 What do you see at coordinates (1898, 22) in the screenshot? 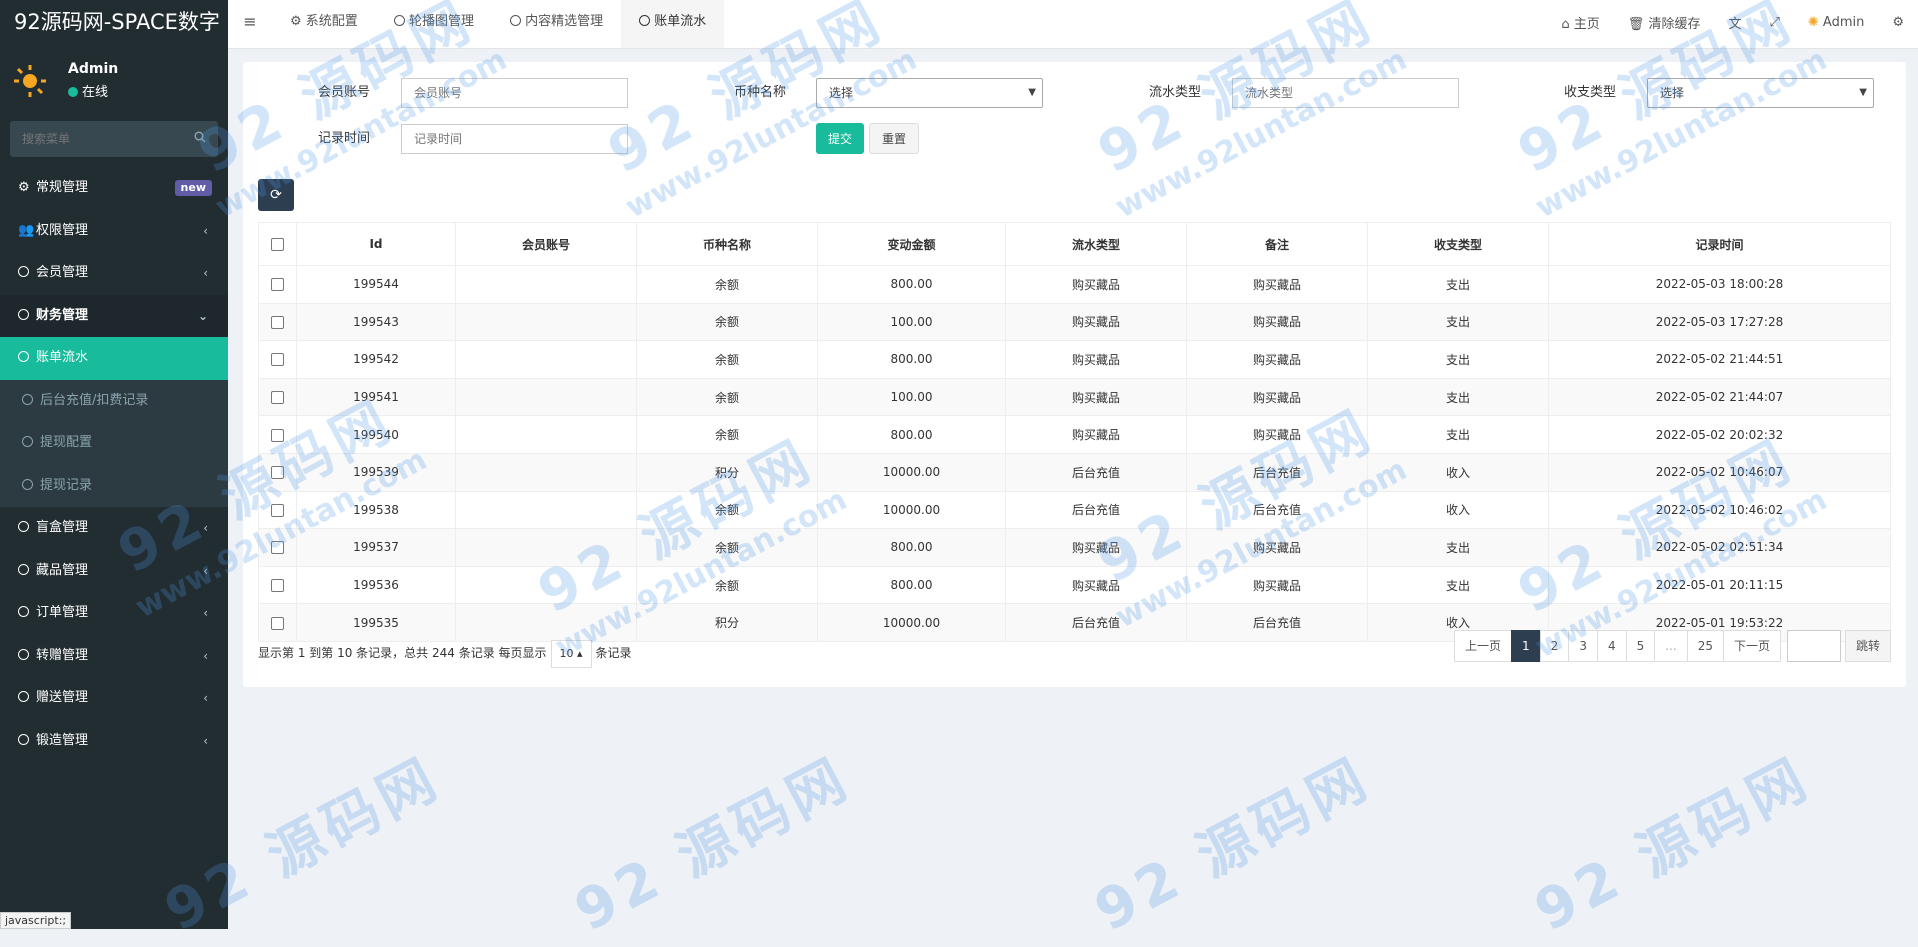
I see `settings-icon: ⚙` at bounding box center [1898, 22].